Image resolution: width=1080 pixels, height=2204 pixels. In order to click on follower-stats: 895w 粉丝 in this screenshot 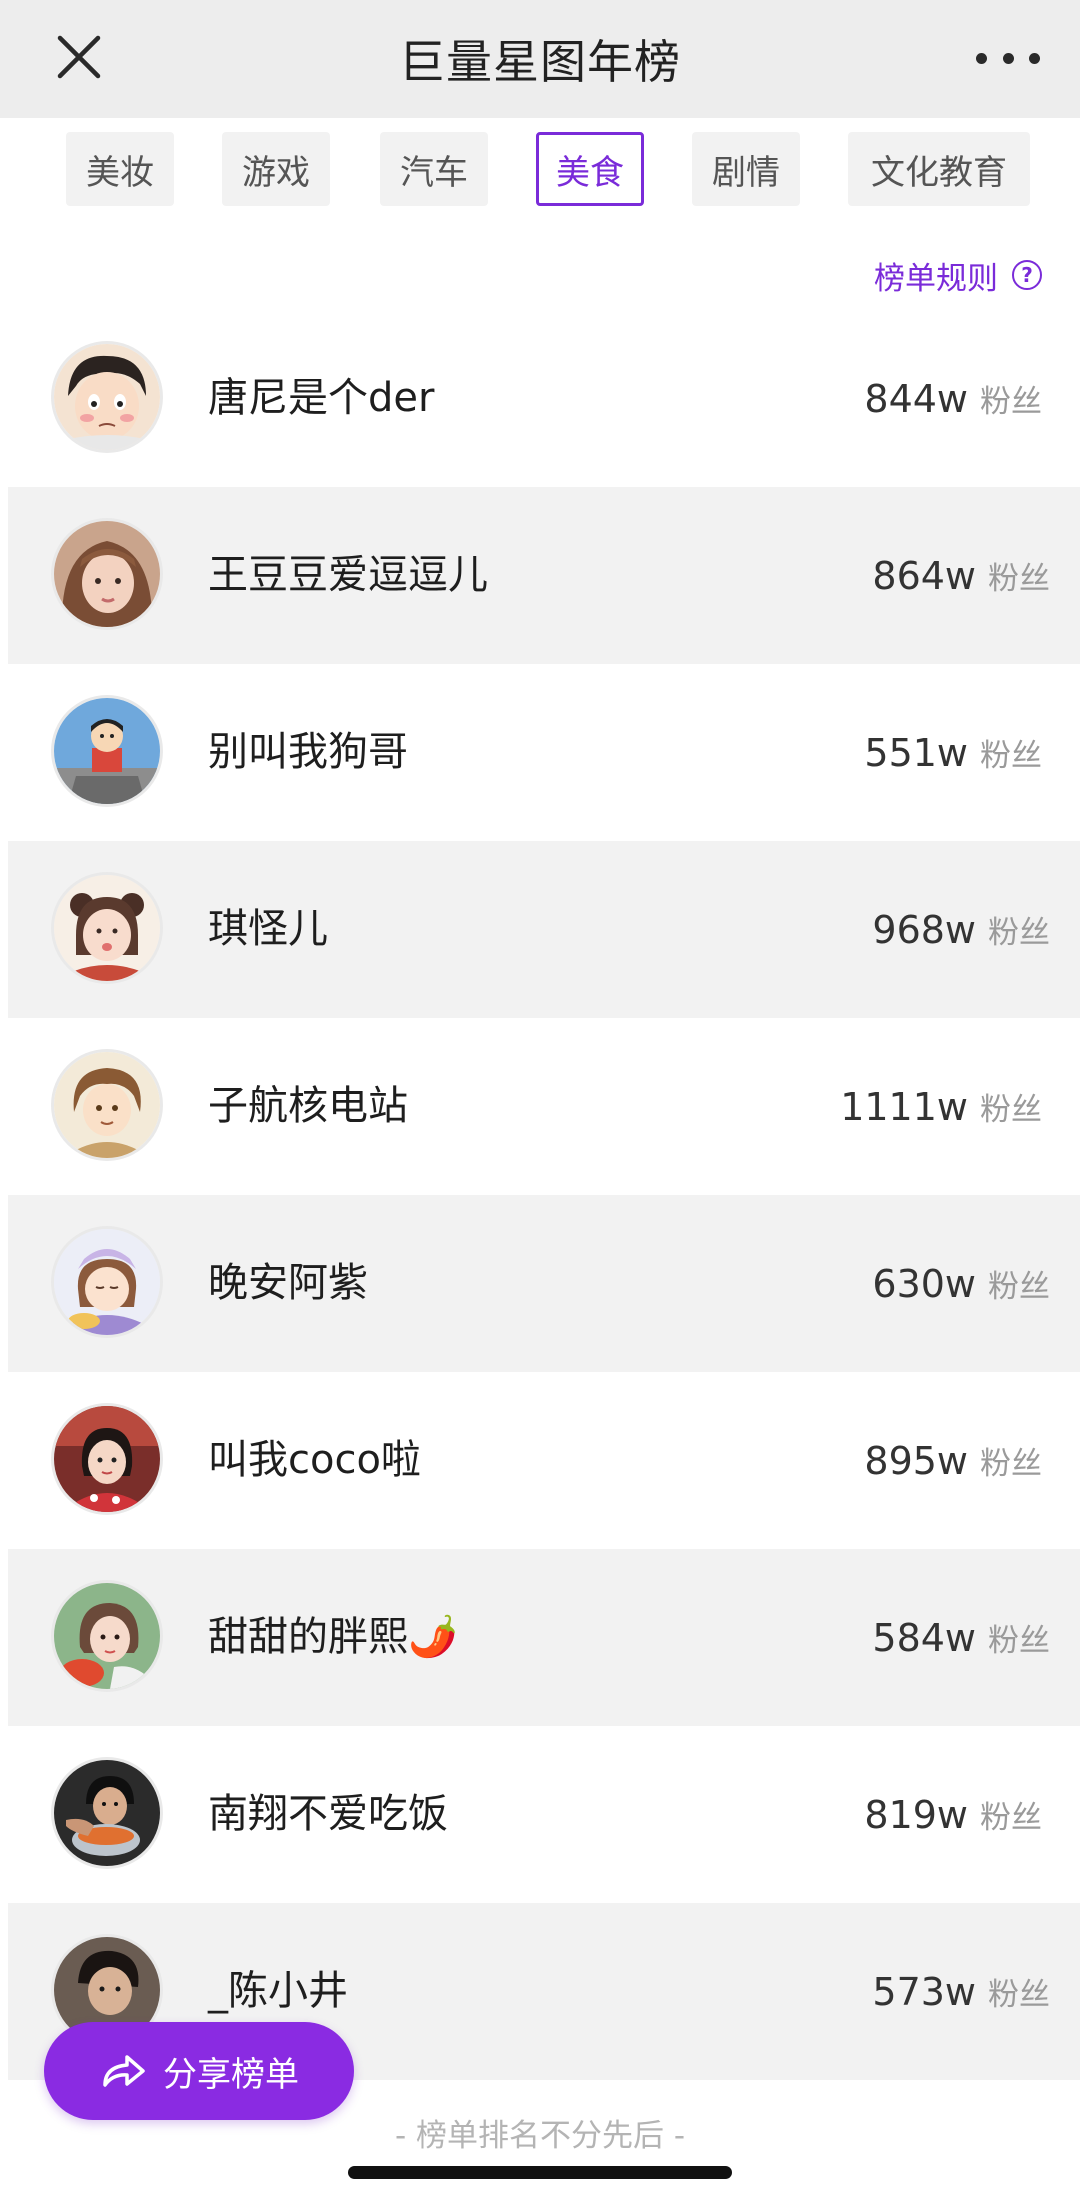, I will do `click(953, 1460)`.